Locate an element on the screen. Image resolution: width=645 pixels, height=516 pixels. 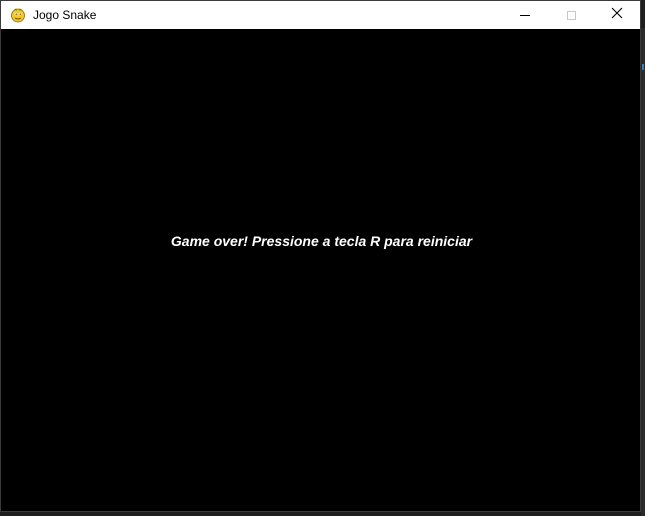
close-icon is located at coordinates (617, 15).